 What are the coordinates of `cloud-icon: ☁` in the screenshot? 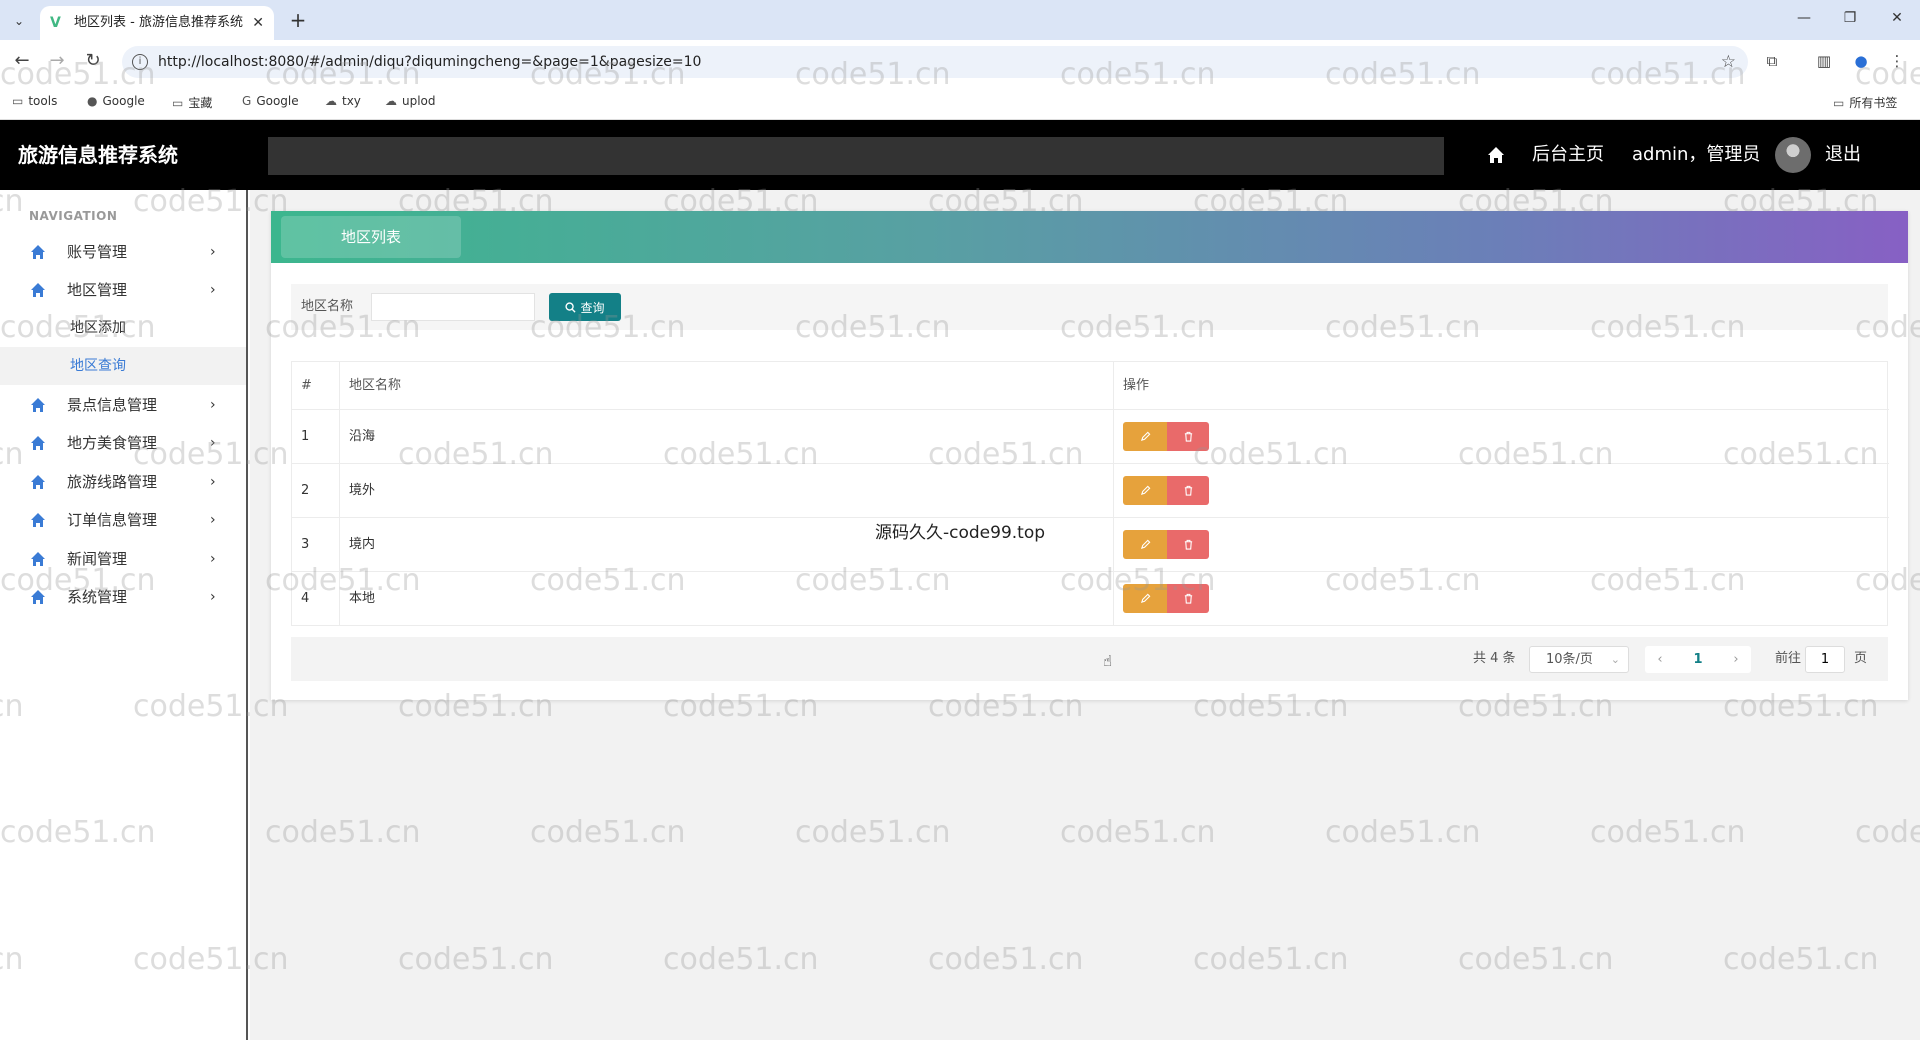 It's located at (331, 101).